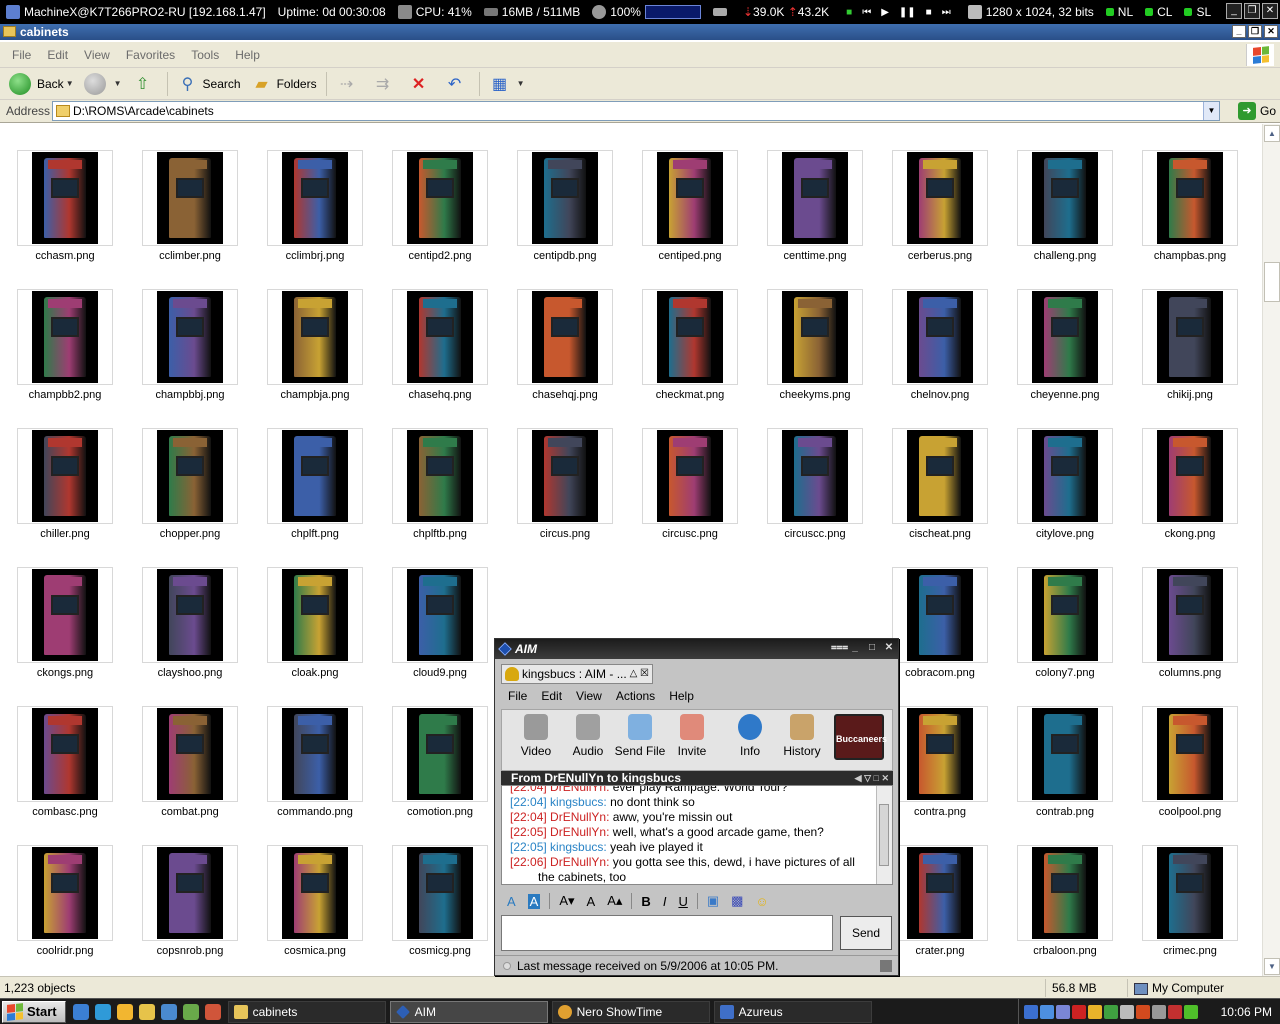 Image resolution: width=1280 pixels, height=1024 pixels. What do you see at coordinates (1187, 888) in the screenshot?
I see `file-thumbnail: crimec.png` at bounding box center [1187, 888].